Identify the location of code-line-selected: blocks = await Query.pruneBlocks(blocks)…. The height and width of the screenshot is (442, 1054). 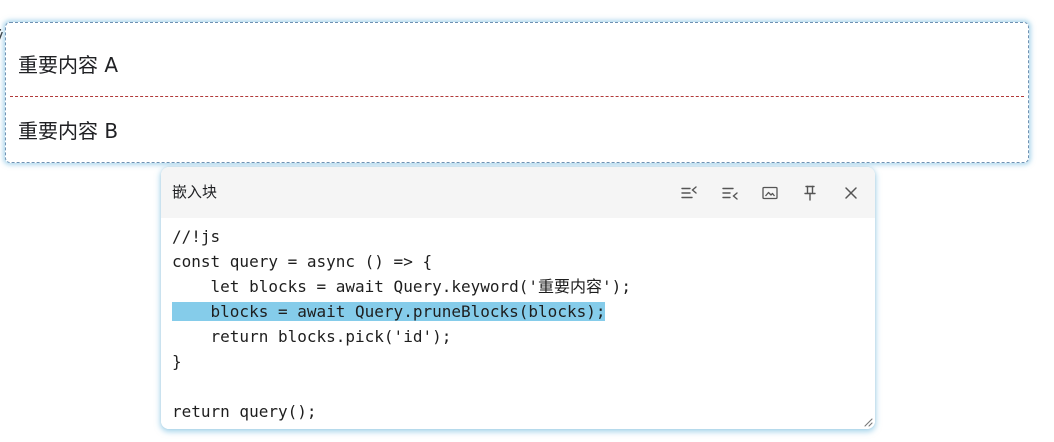
(389, 311).